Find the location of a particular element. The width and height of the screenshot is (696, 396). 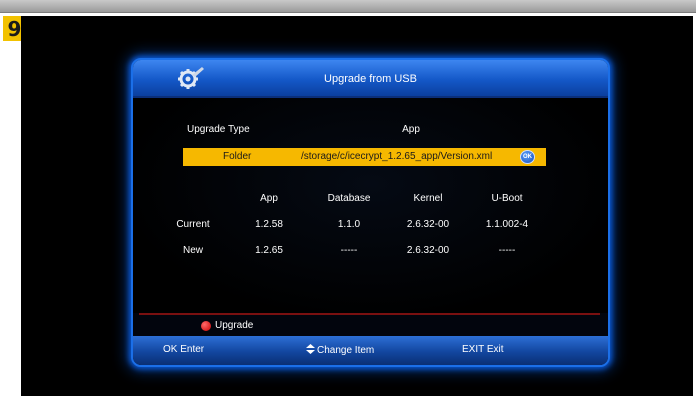

upgrade-type-label: Upgrade Type is located at coordinates (218, 129).